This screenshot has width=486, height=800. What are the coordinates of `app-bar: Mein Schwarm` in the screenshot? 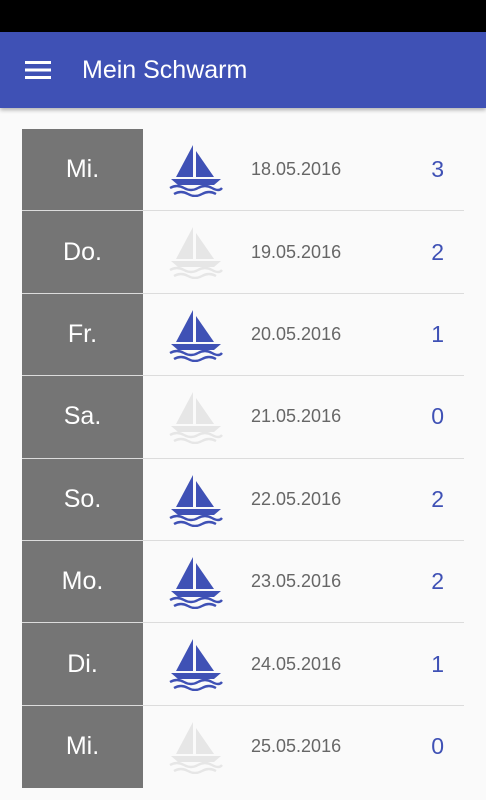 It's located at (243, 70).